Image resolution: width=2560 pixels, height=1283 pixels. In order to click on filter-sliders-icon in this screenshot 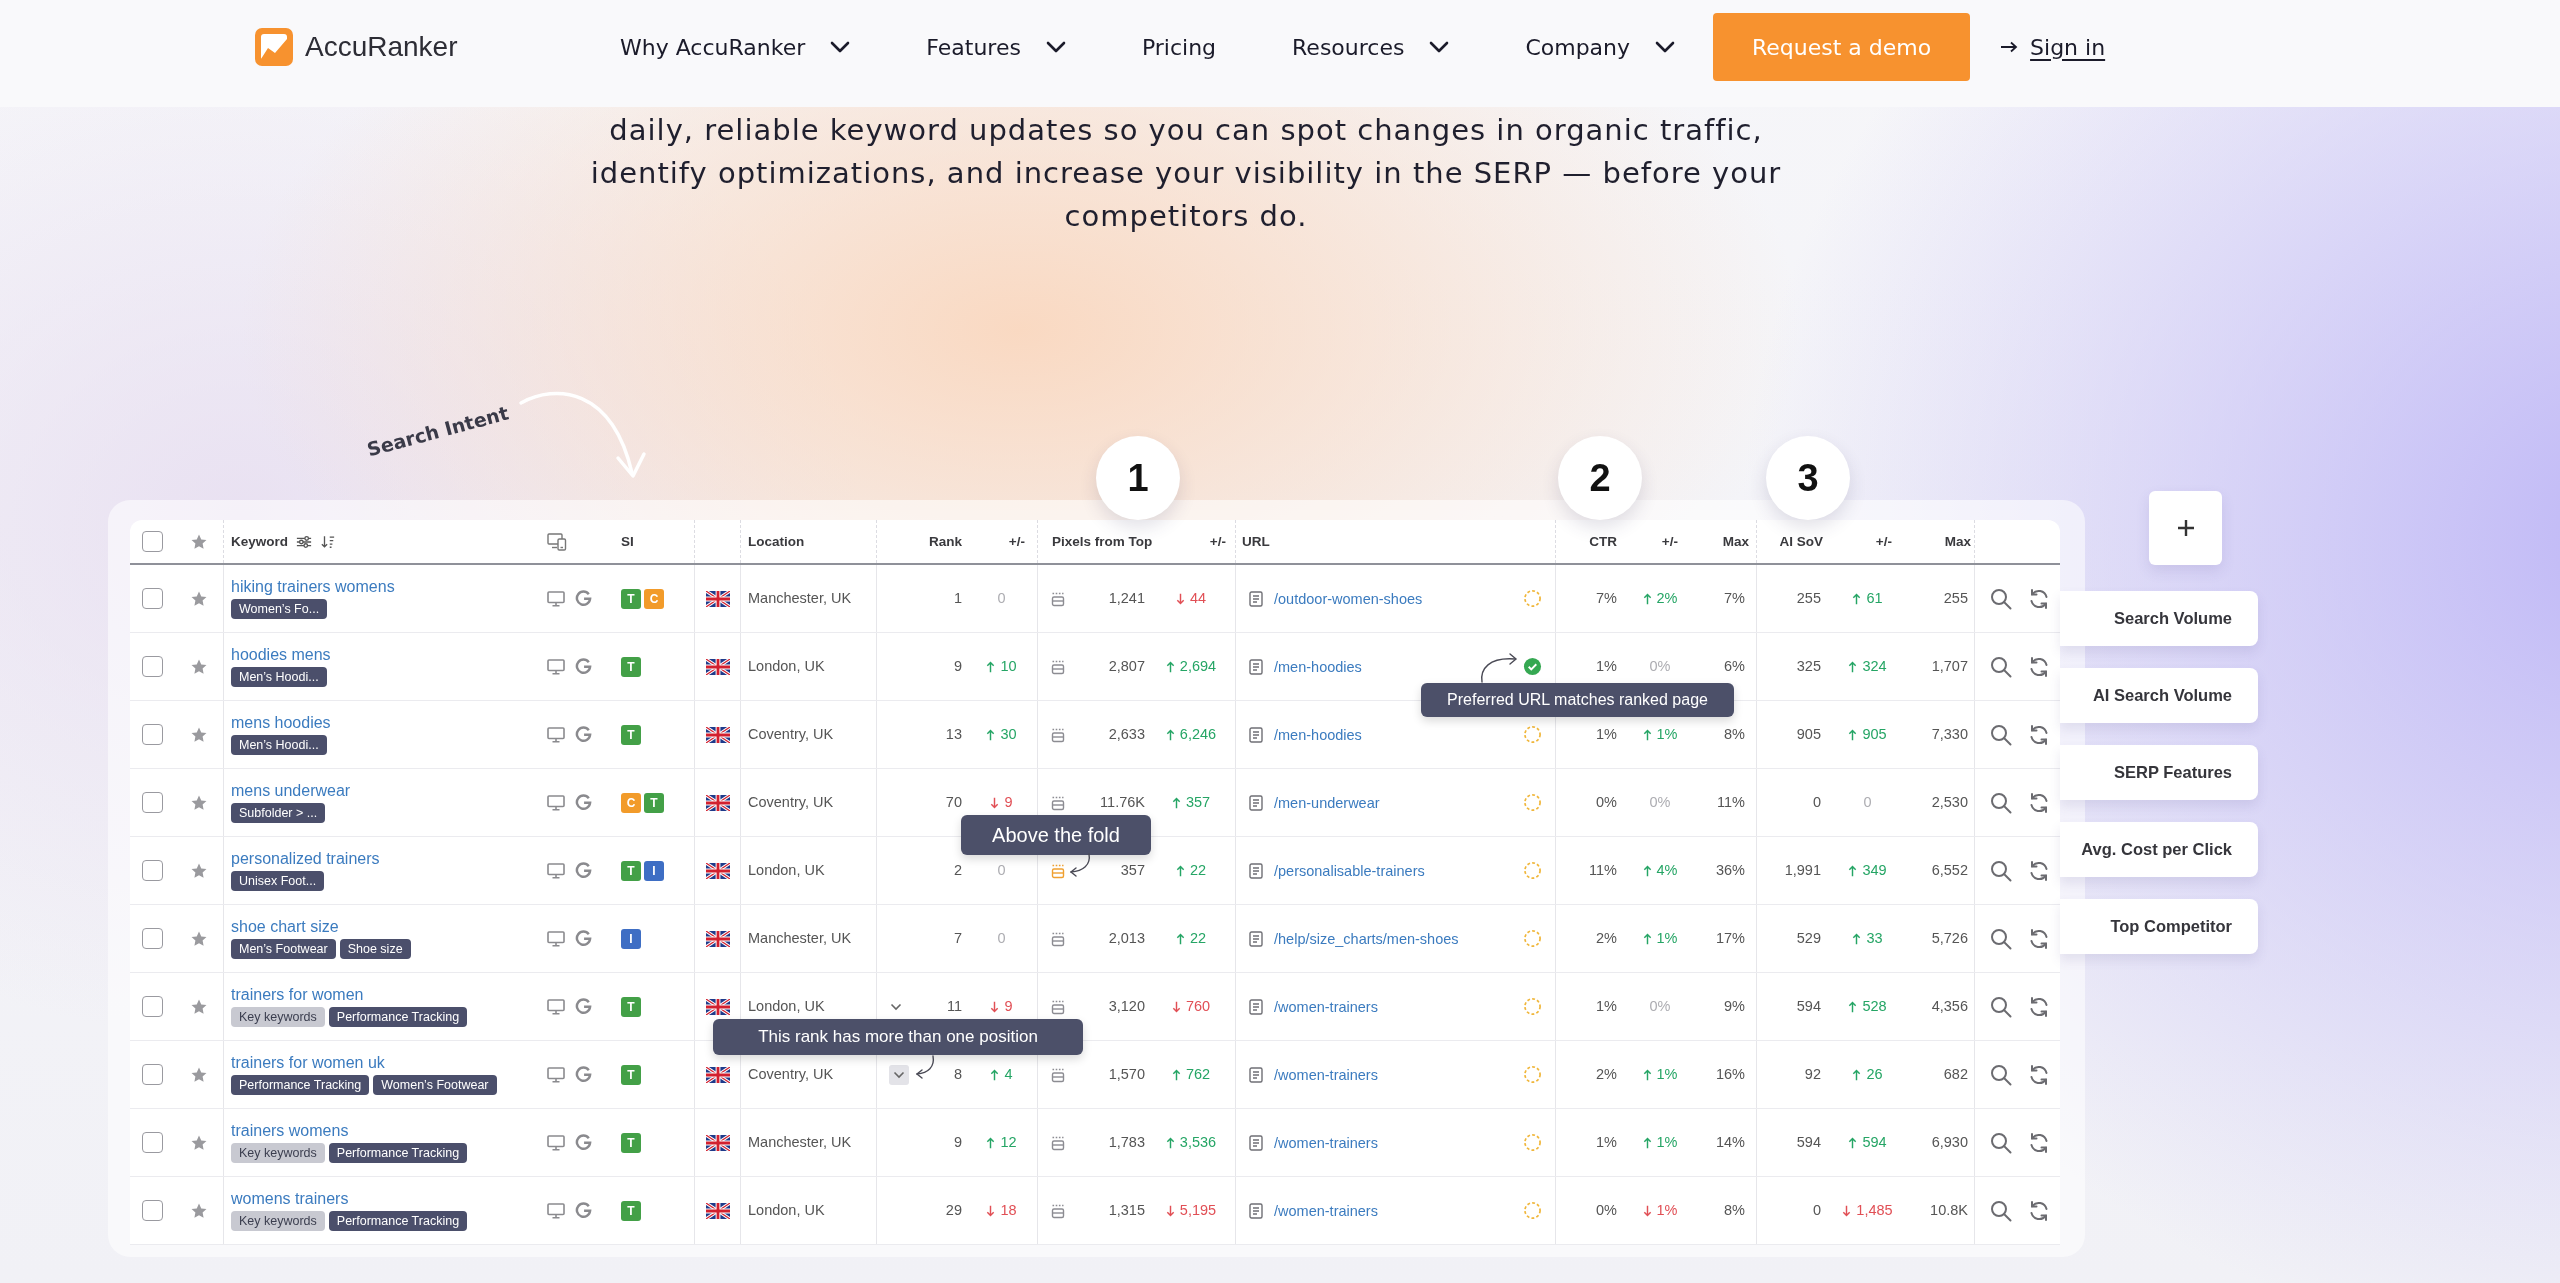, I will do `click(304, 541)`.